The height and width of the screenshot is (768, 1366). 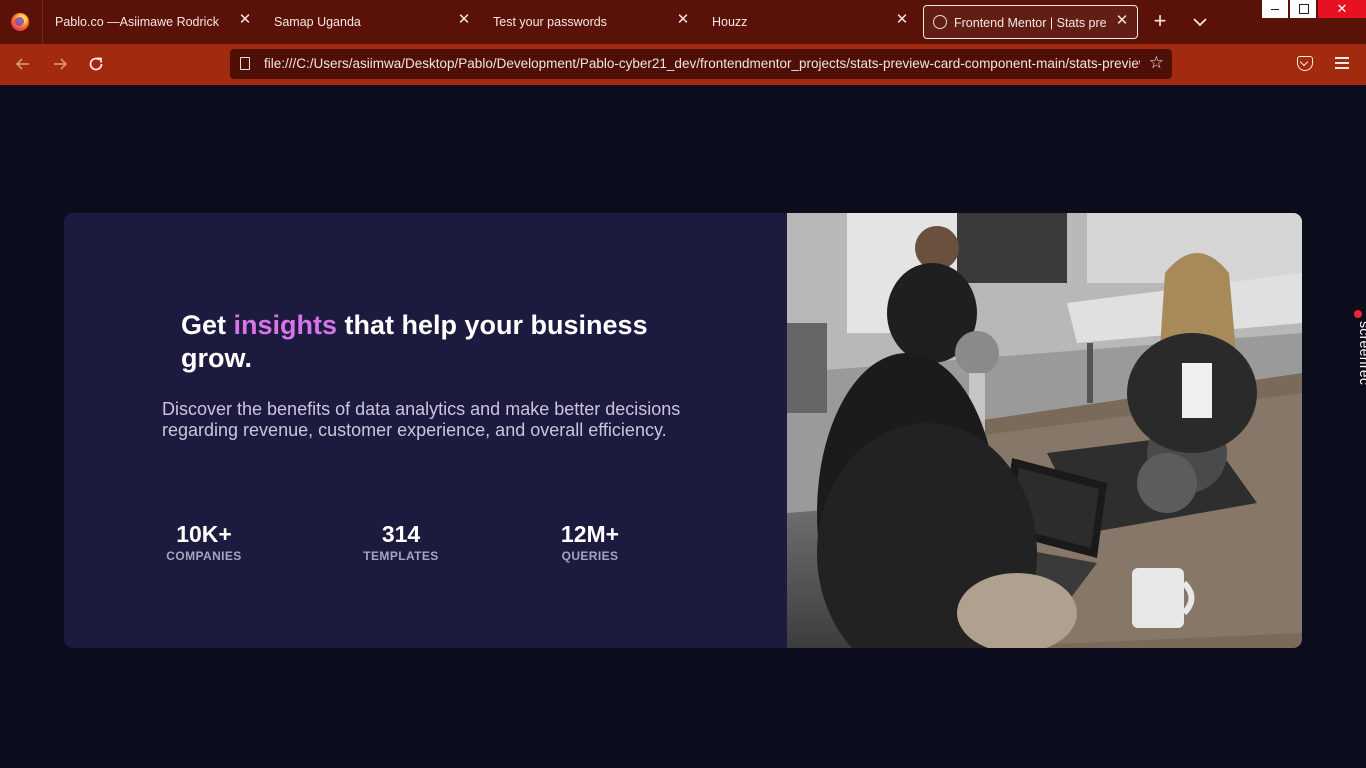 I want to click on window-restore-button, so click(x=1303, y=9).